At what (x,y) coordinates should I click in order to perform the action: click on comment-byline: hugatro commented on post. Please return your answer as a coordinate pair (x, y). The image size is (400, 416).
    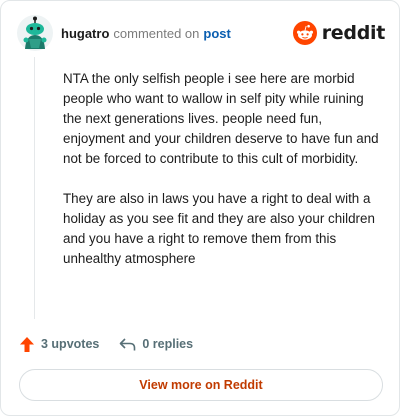
    Looking at the image, I should click on (146, 33).